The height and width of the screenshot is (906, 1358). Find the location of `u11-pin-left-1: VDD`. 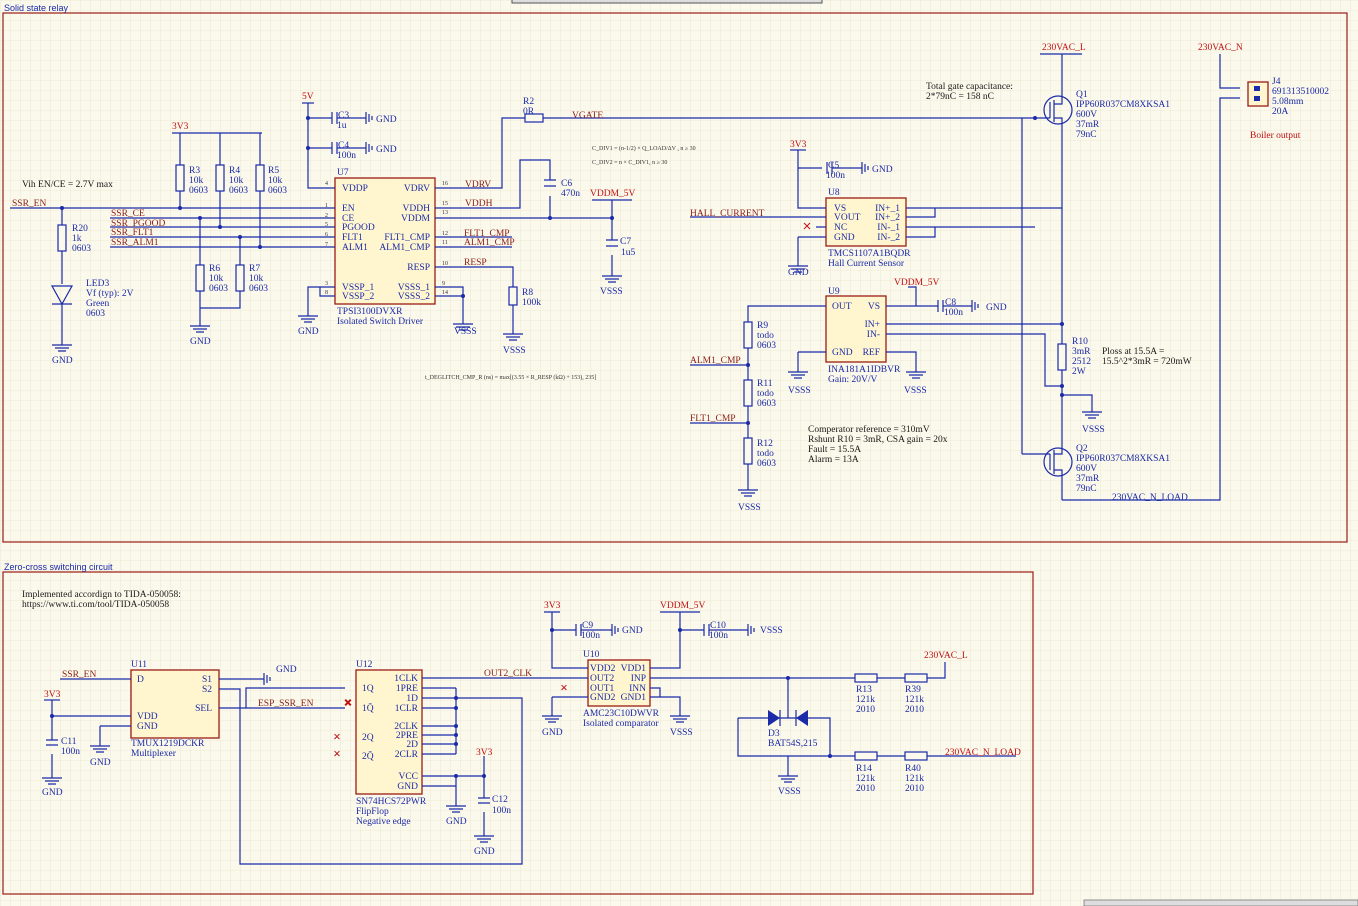

u11-pin-left-1: VDD is located at coordinates (147, 717).